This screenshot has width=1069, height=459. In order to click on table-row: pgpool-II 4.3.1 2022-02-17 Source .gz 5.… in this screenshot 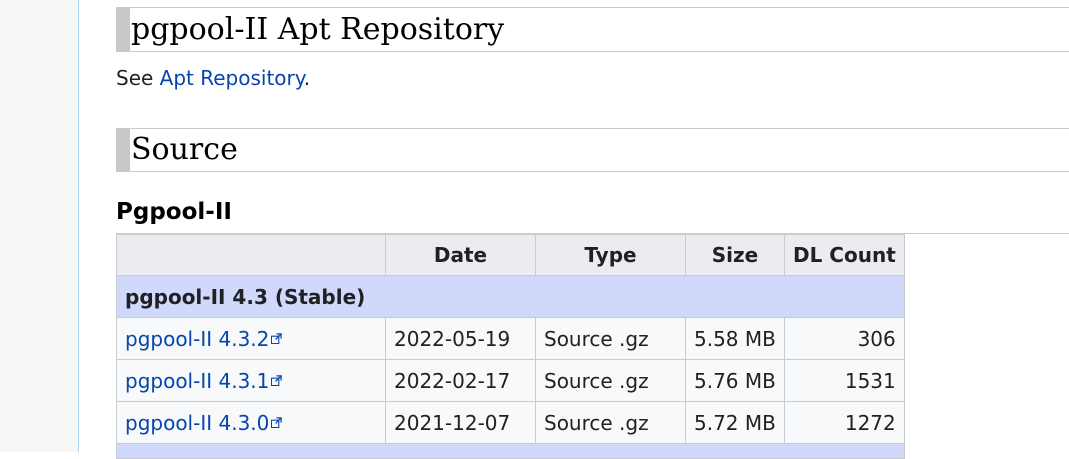, I will do `click(510, 380)`.